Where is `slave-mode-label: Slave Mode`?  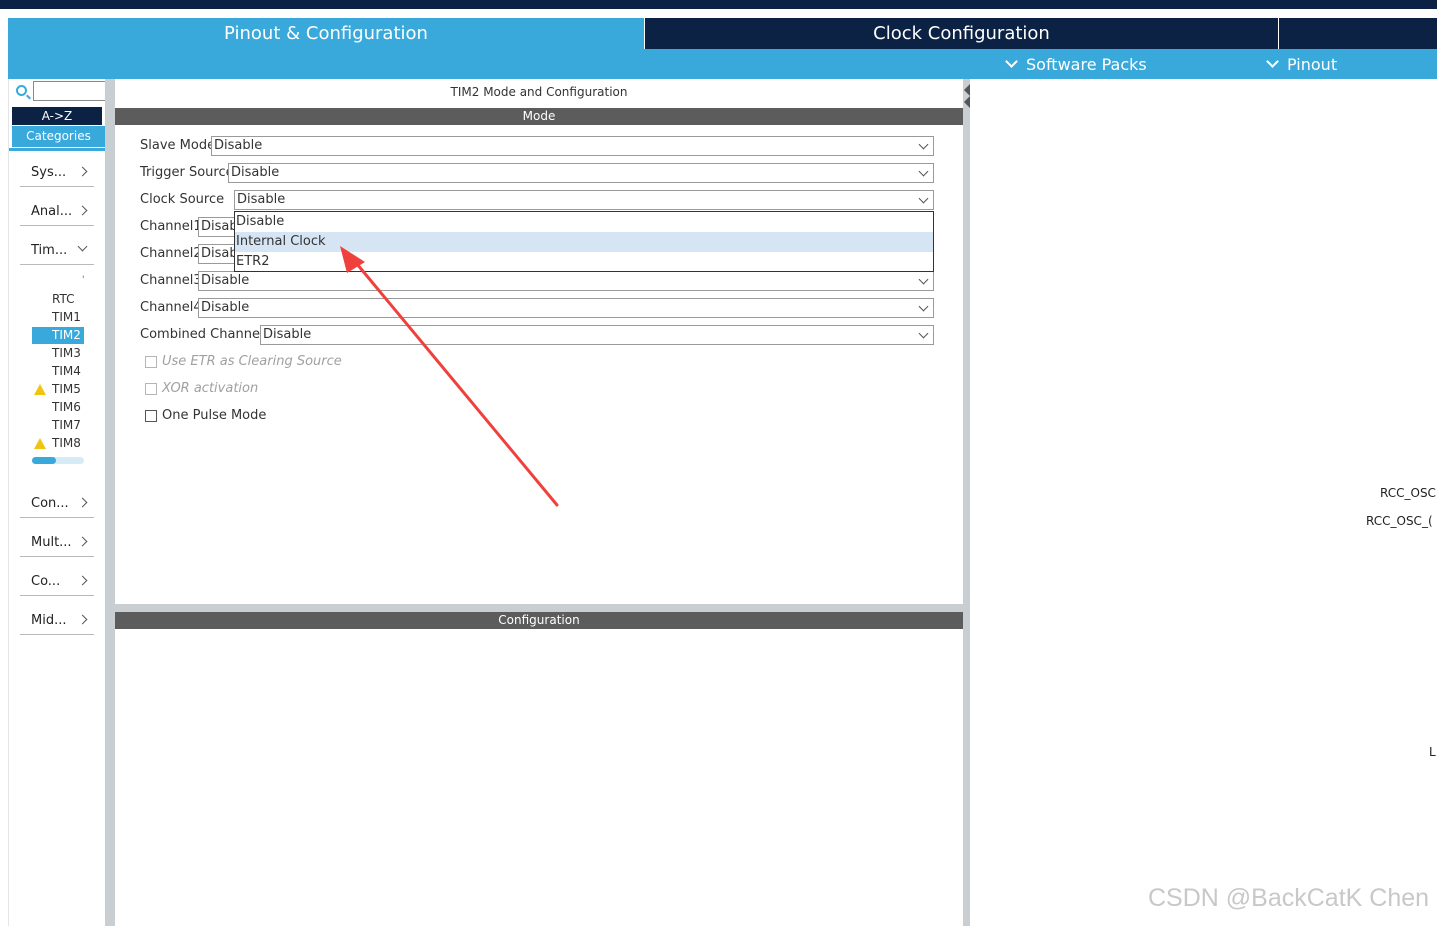
slave-mode-label: Slave Mode is located at coordinates (178, 145).